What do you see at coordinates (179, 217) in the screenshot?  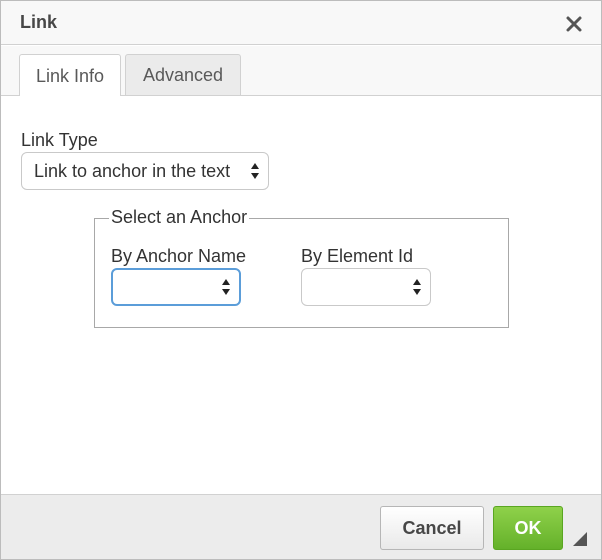 I see `anchor-legend: Select an Anchor` at bounding box center [179, 217].